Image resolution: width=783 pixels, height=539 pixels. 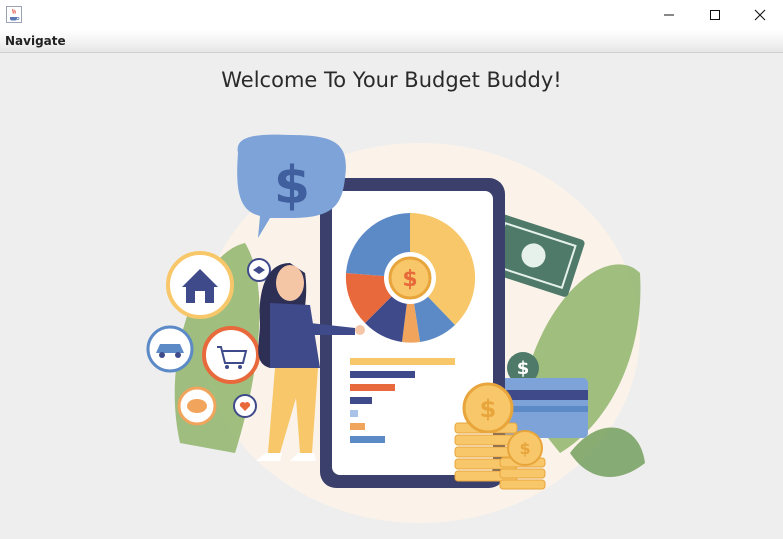 What do you see at coordinates (259, 270) in the screenshot?
I see `graduation-circle-icon` at bounding box center [259, 270].